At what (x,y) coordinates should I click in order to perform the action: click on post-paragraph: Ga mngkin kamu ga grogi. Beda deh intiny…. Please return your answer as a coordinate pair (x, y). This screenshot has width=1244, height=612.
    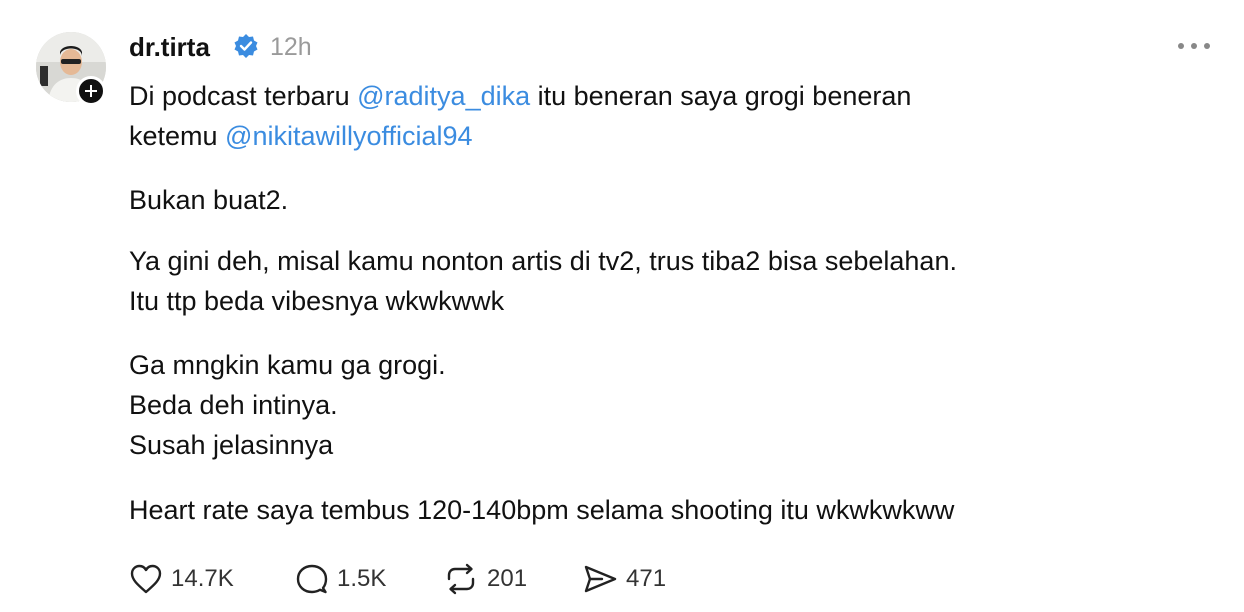
    Looking at the image, I should click on (287, 405).